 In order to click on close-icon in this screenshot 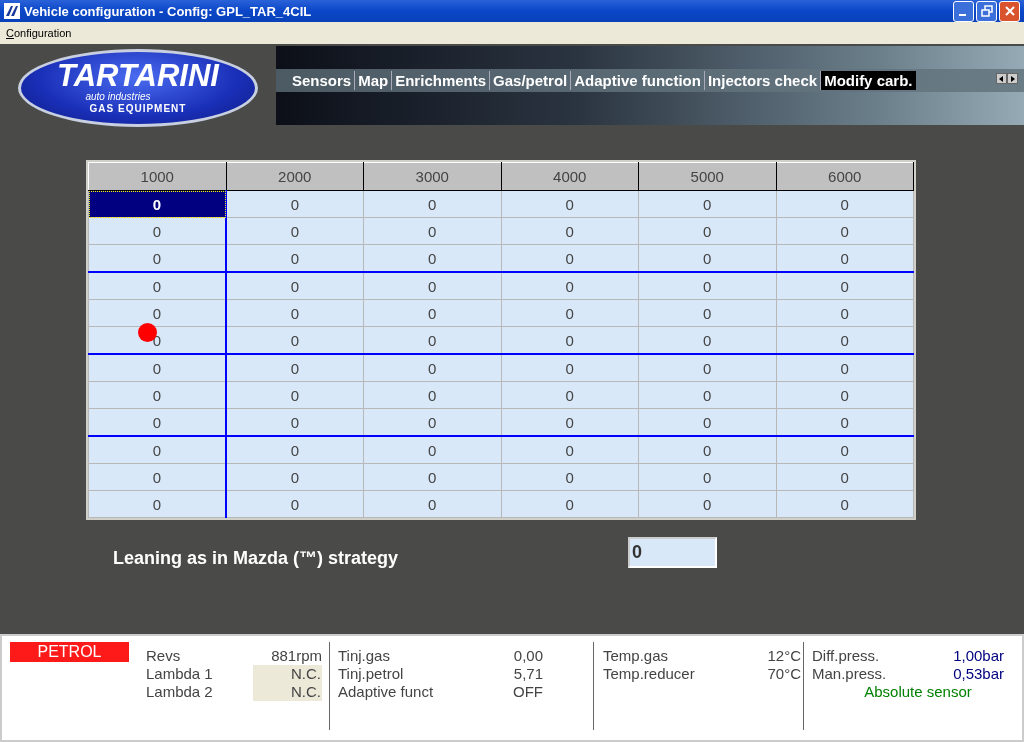, I will do `click(1009, 11)`.